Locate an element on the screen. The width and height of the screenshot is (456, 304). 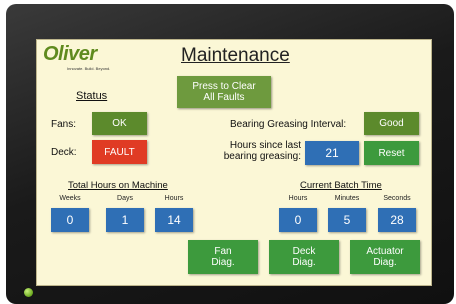
logo-tagline: Innovate. Build. Beyond. is located at coordinates (89, 68).